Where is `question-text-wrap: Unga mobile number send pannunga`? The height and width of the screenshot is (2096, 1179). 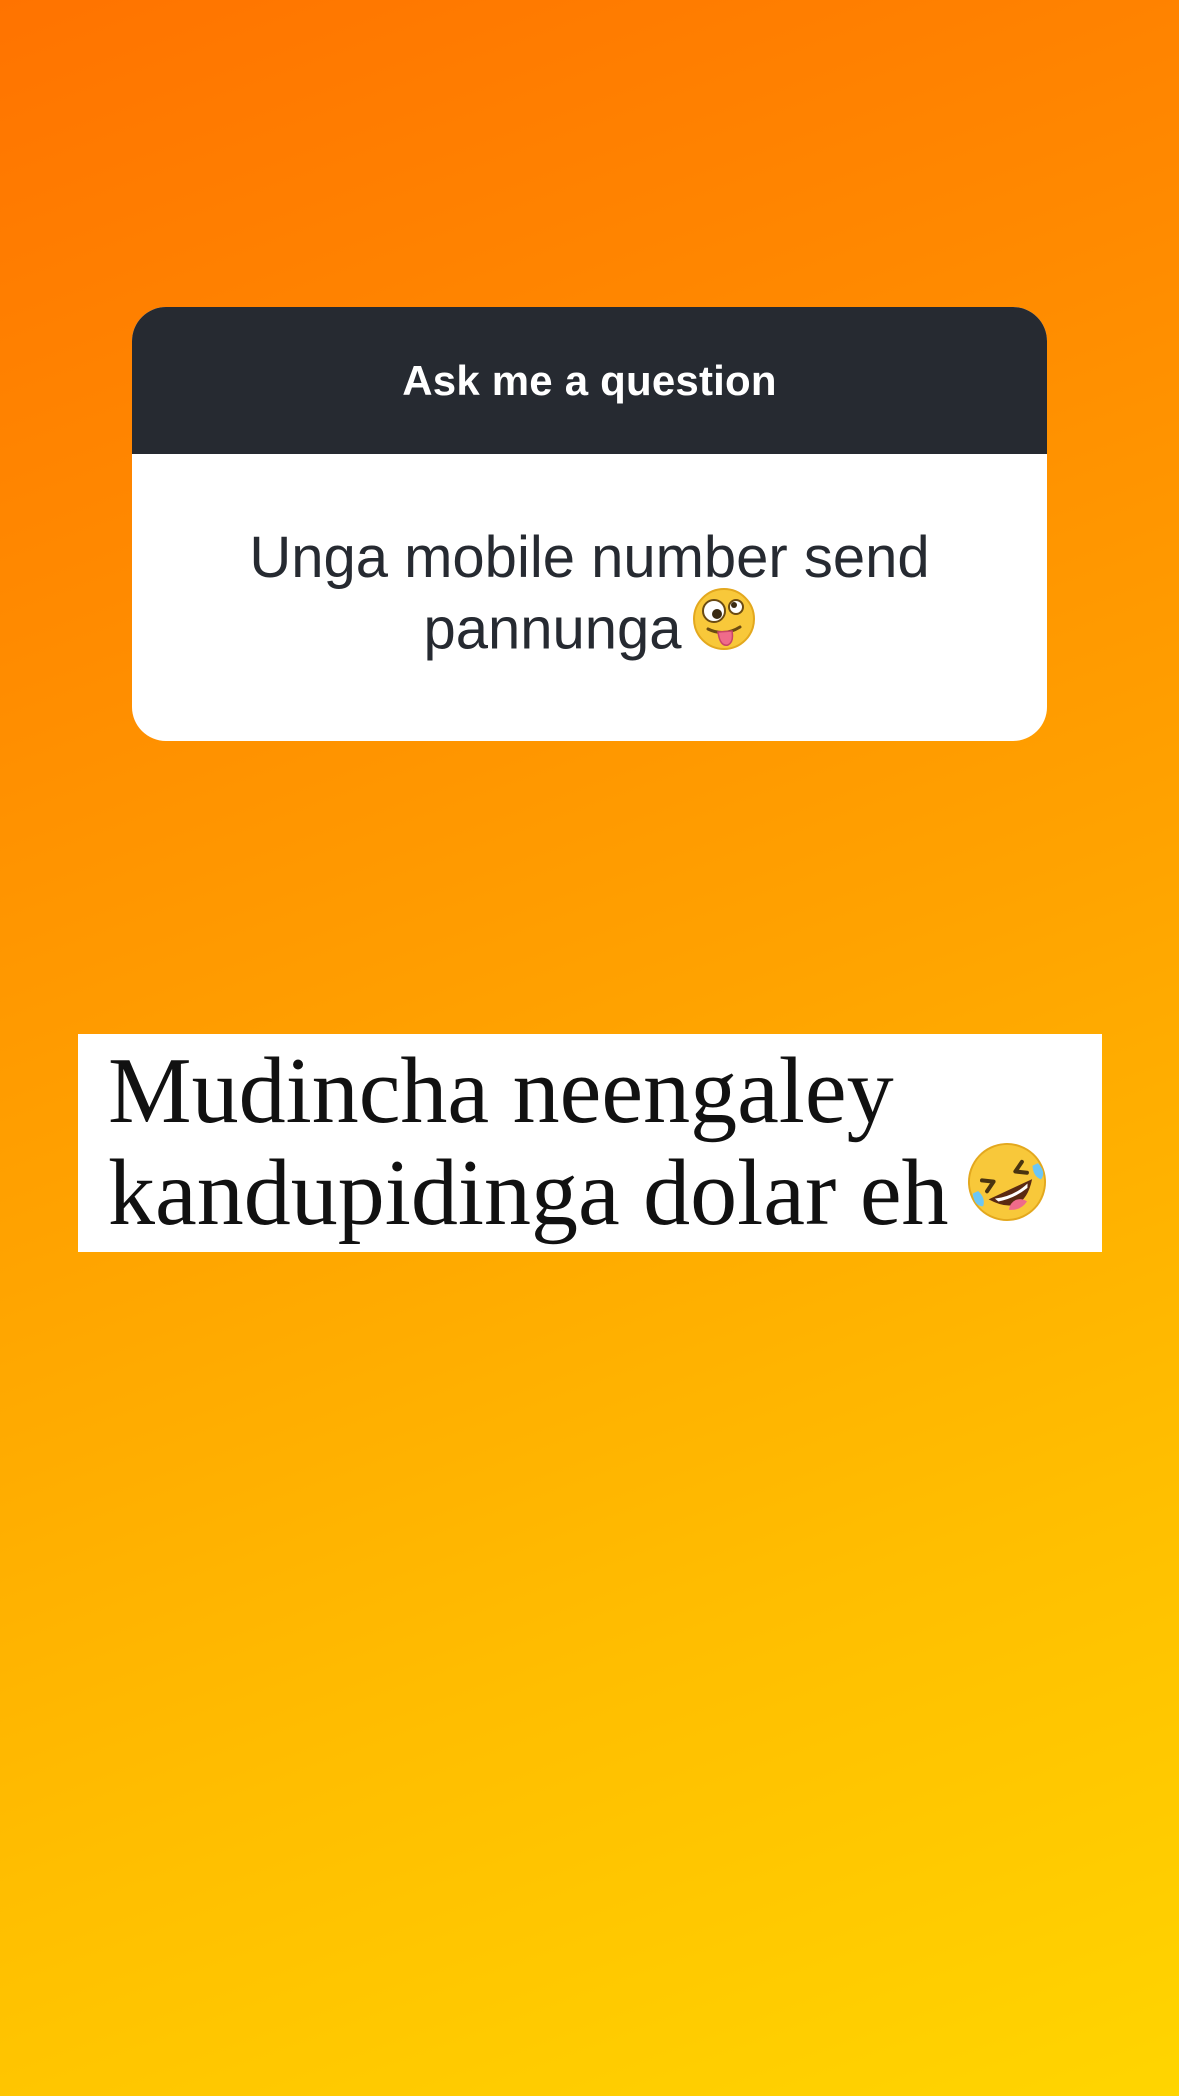
question-text-wrap: Unga mobile number send pannunga is located at coordinates (589, 598).